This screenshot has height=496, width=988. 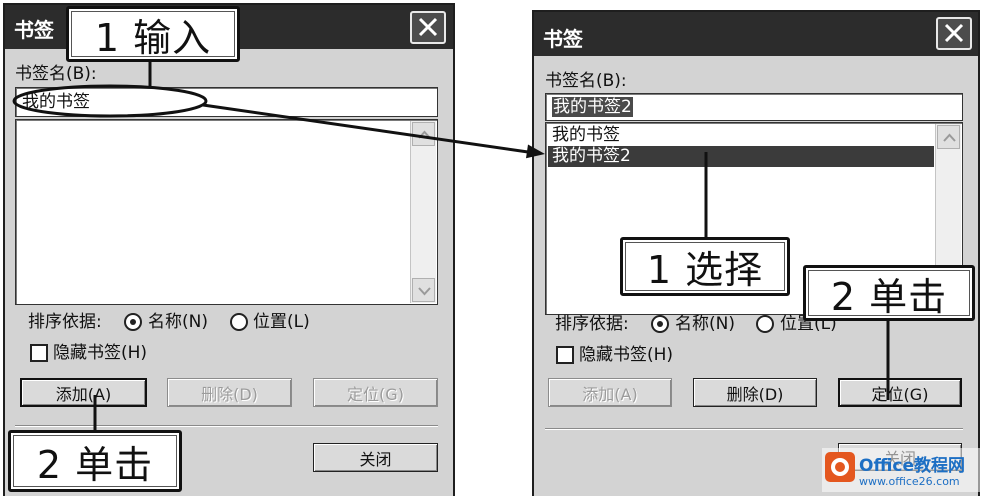 I want to click on bookmark-name-input: 我的书签, so click(x=226, y=102).